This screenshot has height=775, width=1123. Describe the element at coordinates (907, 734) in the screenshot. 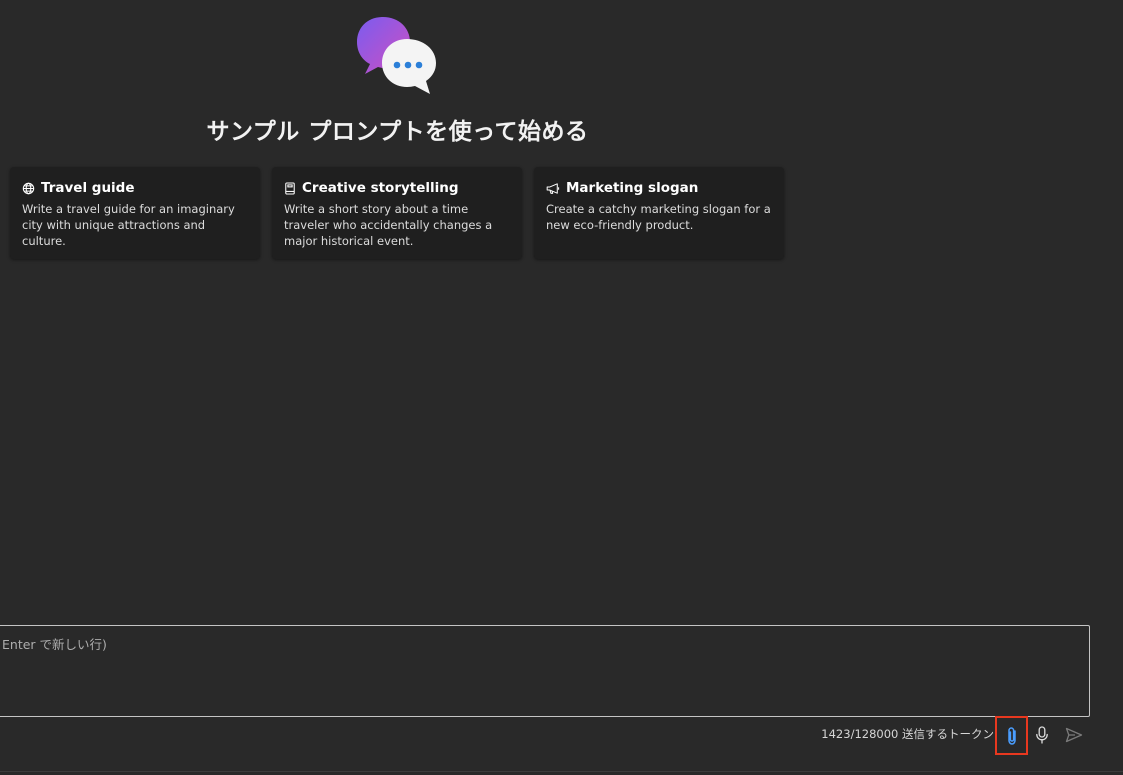

I see `token-count: 1423/128000 送信するトークン` at that location.